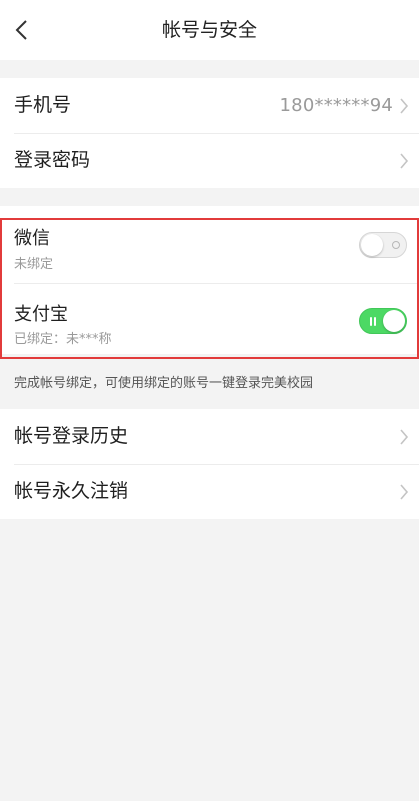 The image size is (419, 801). Describe the element at coordinates (209, 491) in the screenshot. I see `delete-account-row: 帐号永久注销` at that location.